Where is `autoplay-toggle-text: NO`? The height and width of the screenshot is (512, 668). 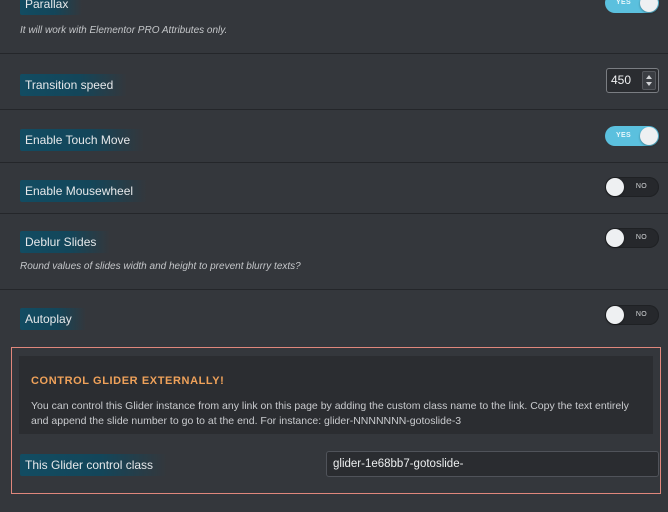
autoplay-toggle-text: NO is located at coordinates (641, 314).